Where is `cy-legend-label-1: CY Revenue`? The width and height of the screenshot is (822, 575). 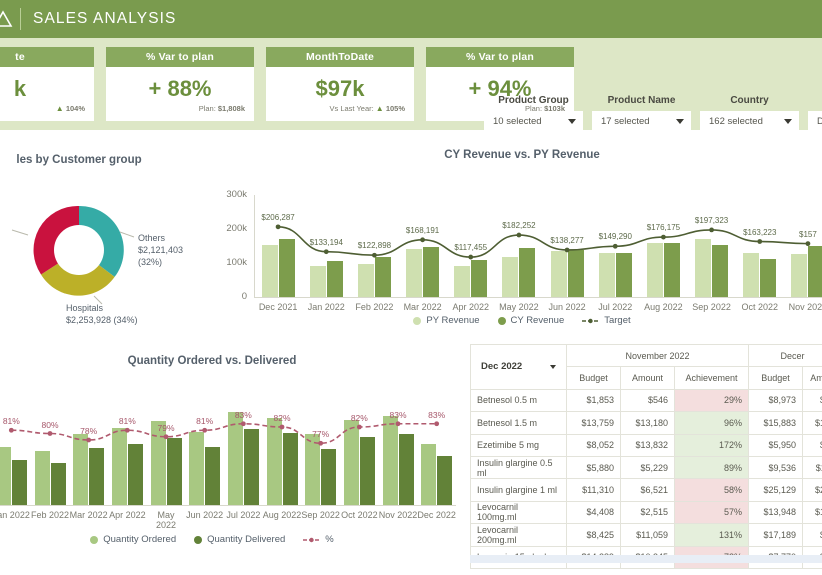
cy-legend-label-1: CY Revenue is located at coordinates (537, 320).